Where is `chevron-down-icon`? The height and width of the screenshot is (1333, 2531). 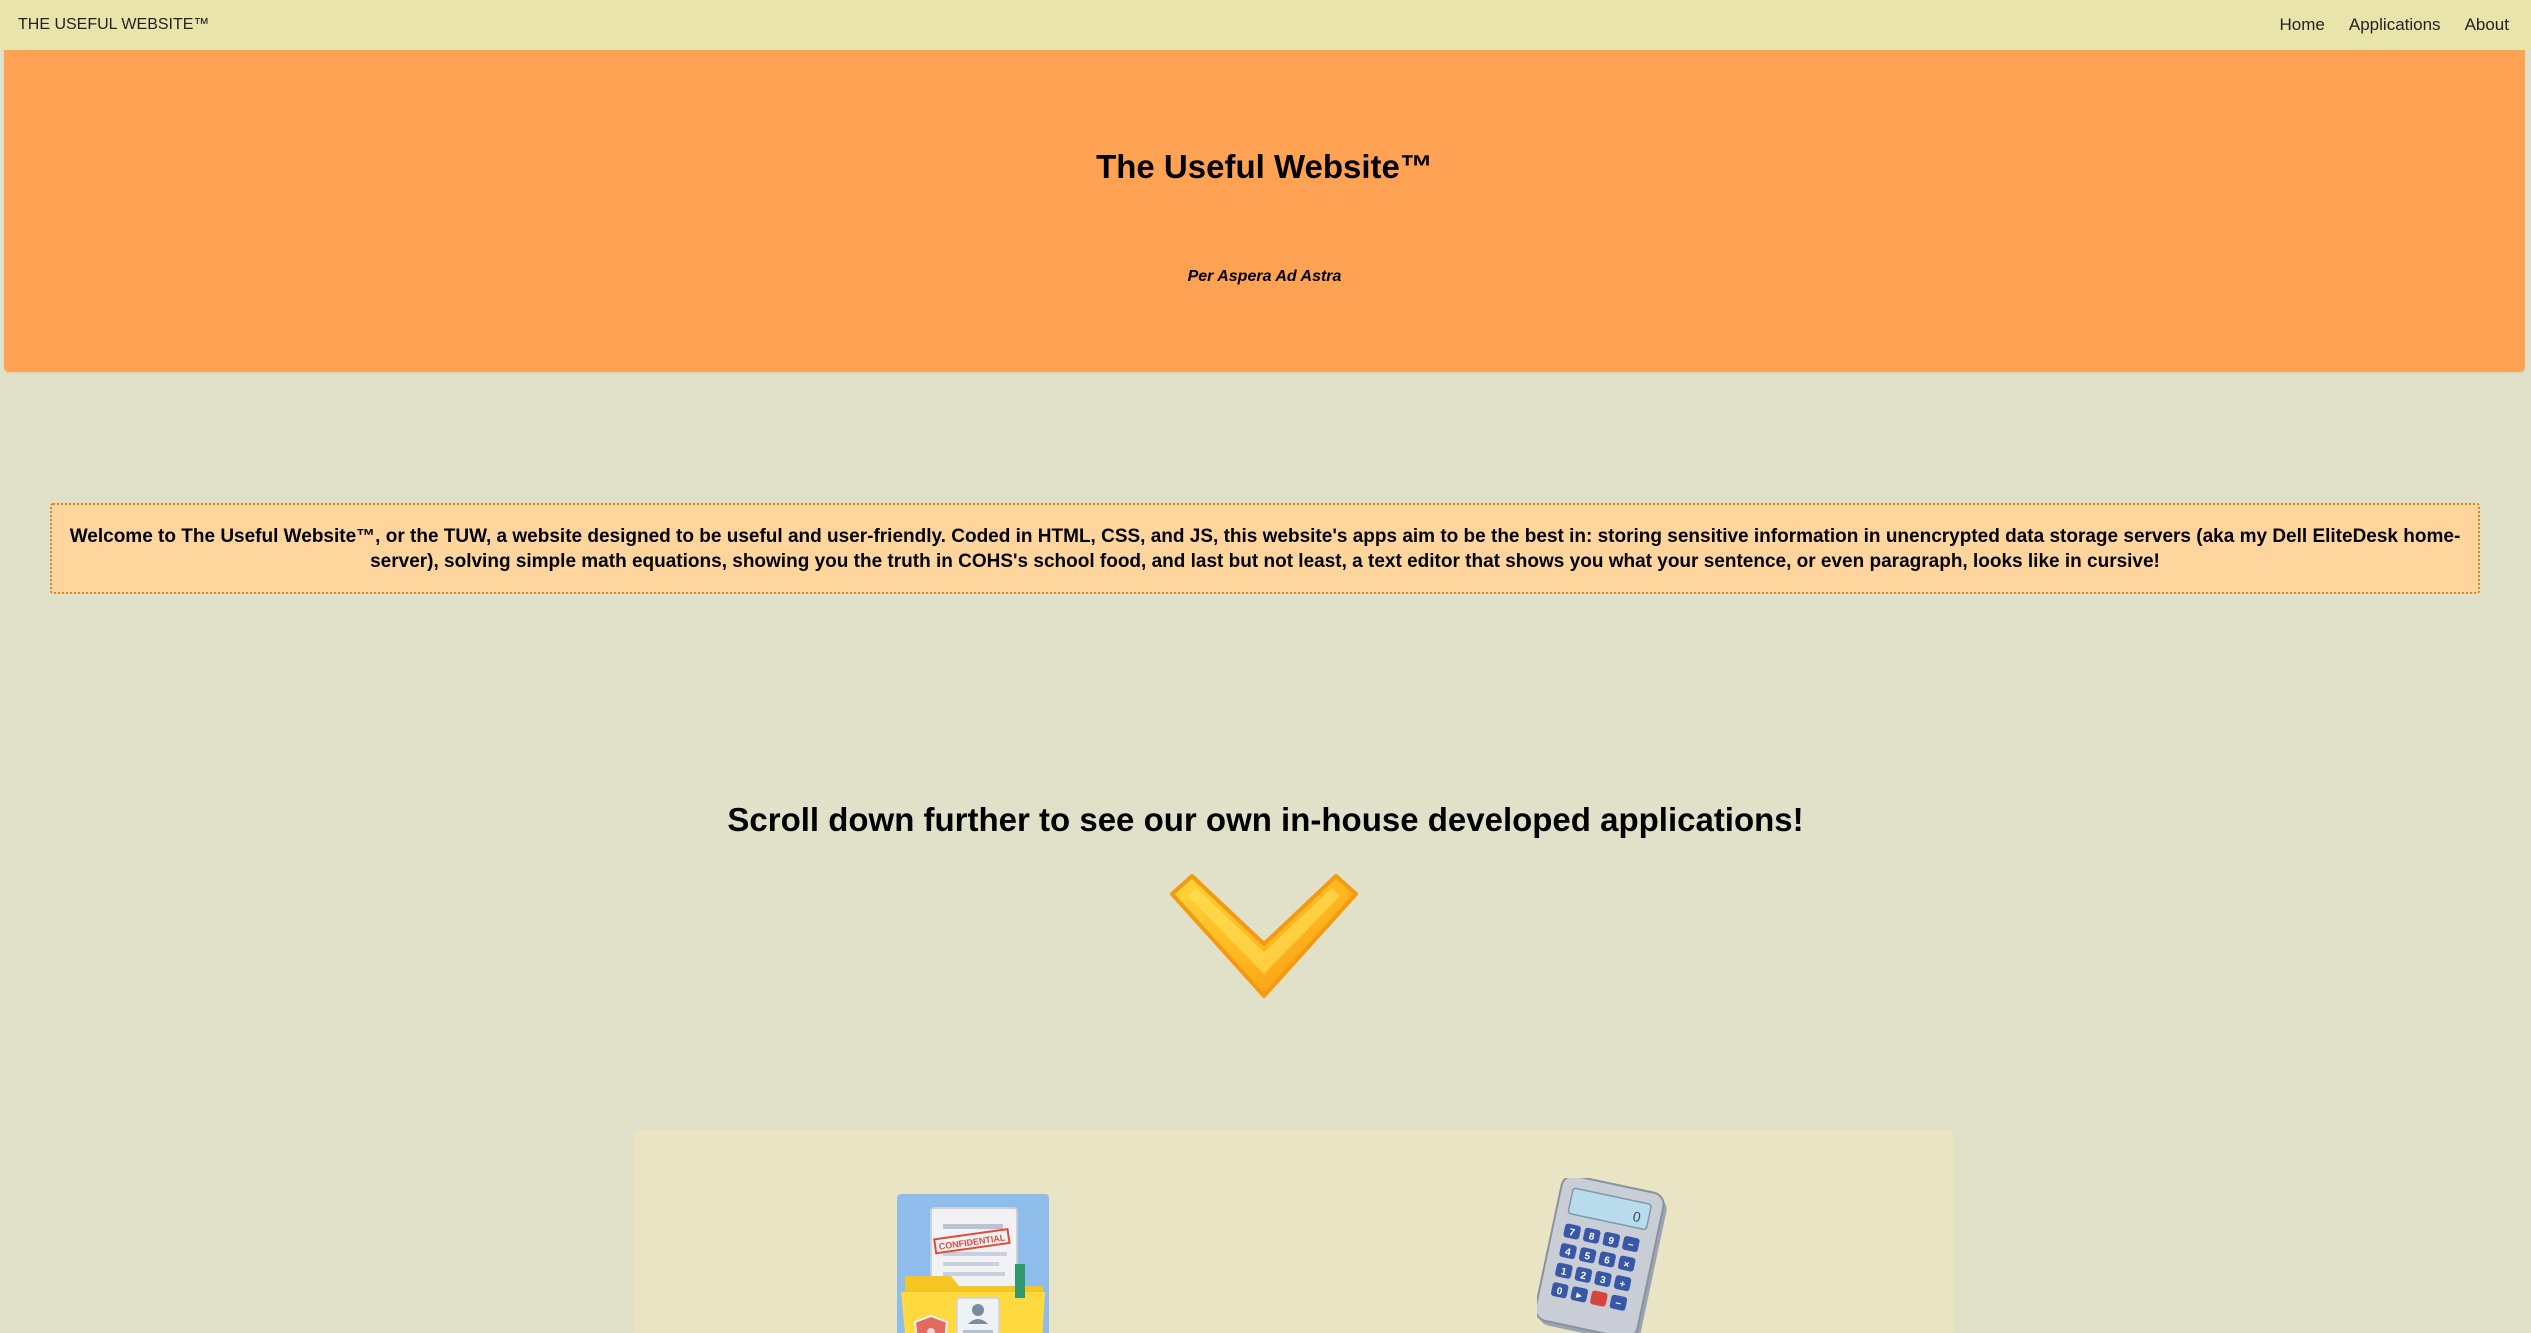
chevron-down-icon is located at coordinates (1264, 936).